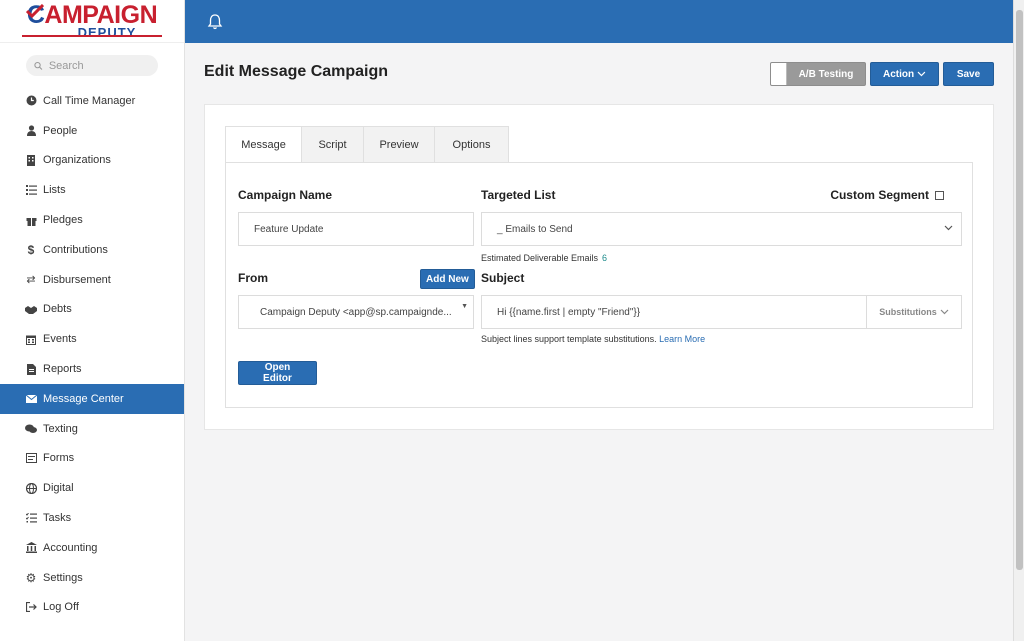  Describe the element at coordinates (31, 190) in the screenshot. I see `list-icon` at that location.